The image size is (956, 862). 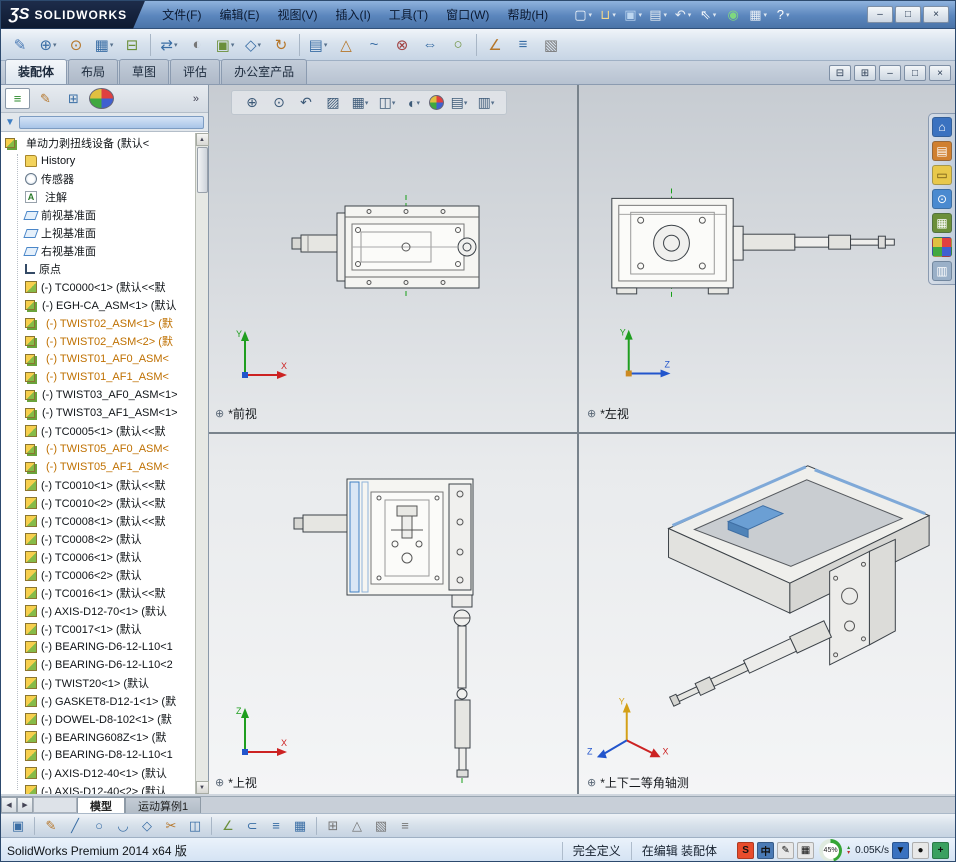 What do you see at coordinates (357, 826) in the screenshot?
I see `section-display-icon: △` at bounding box center [357, 826].